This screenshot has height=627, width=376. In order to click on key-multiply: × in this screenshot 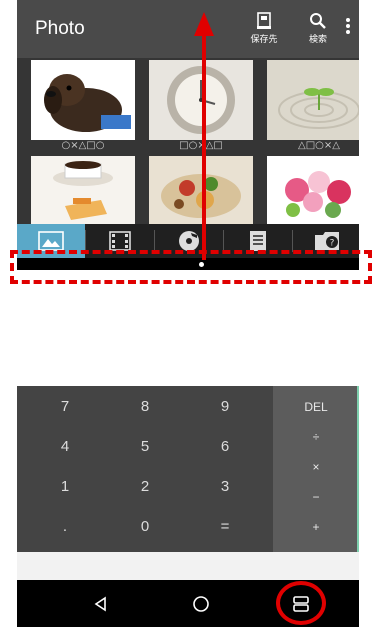, I will do `click(316, 467)`.